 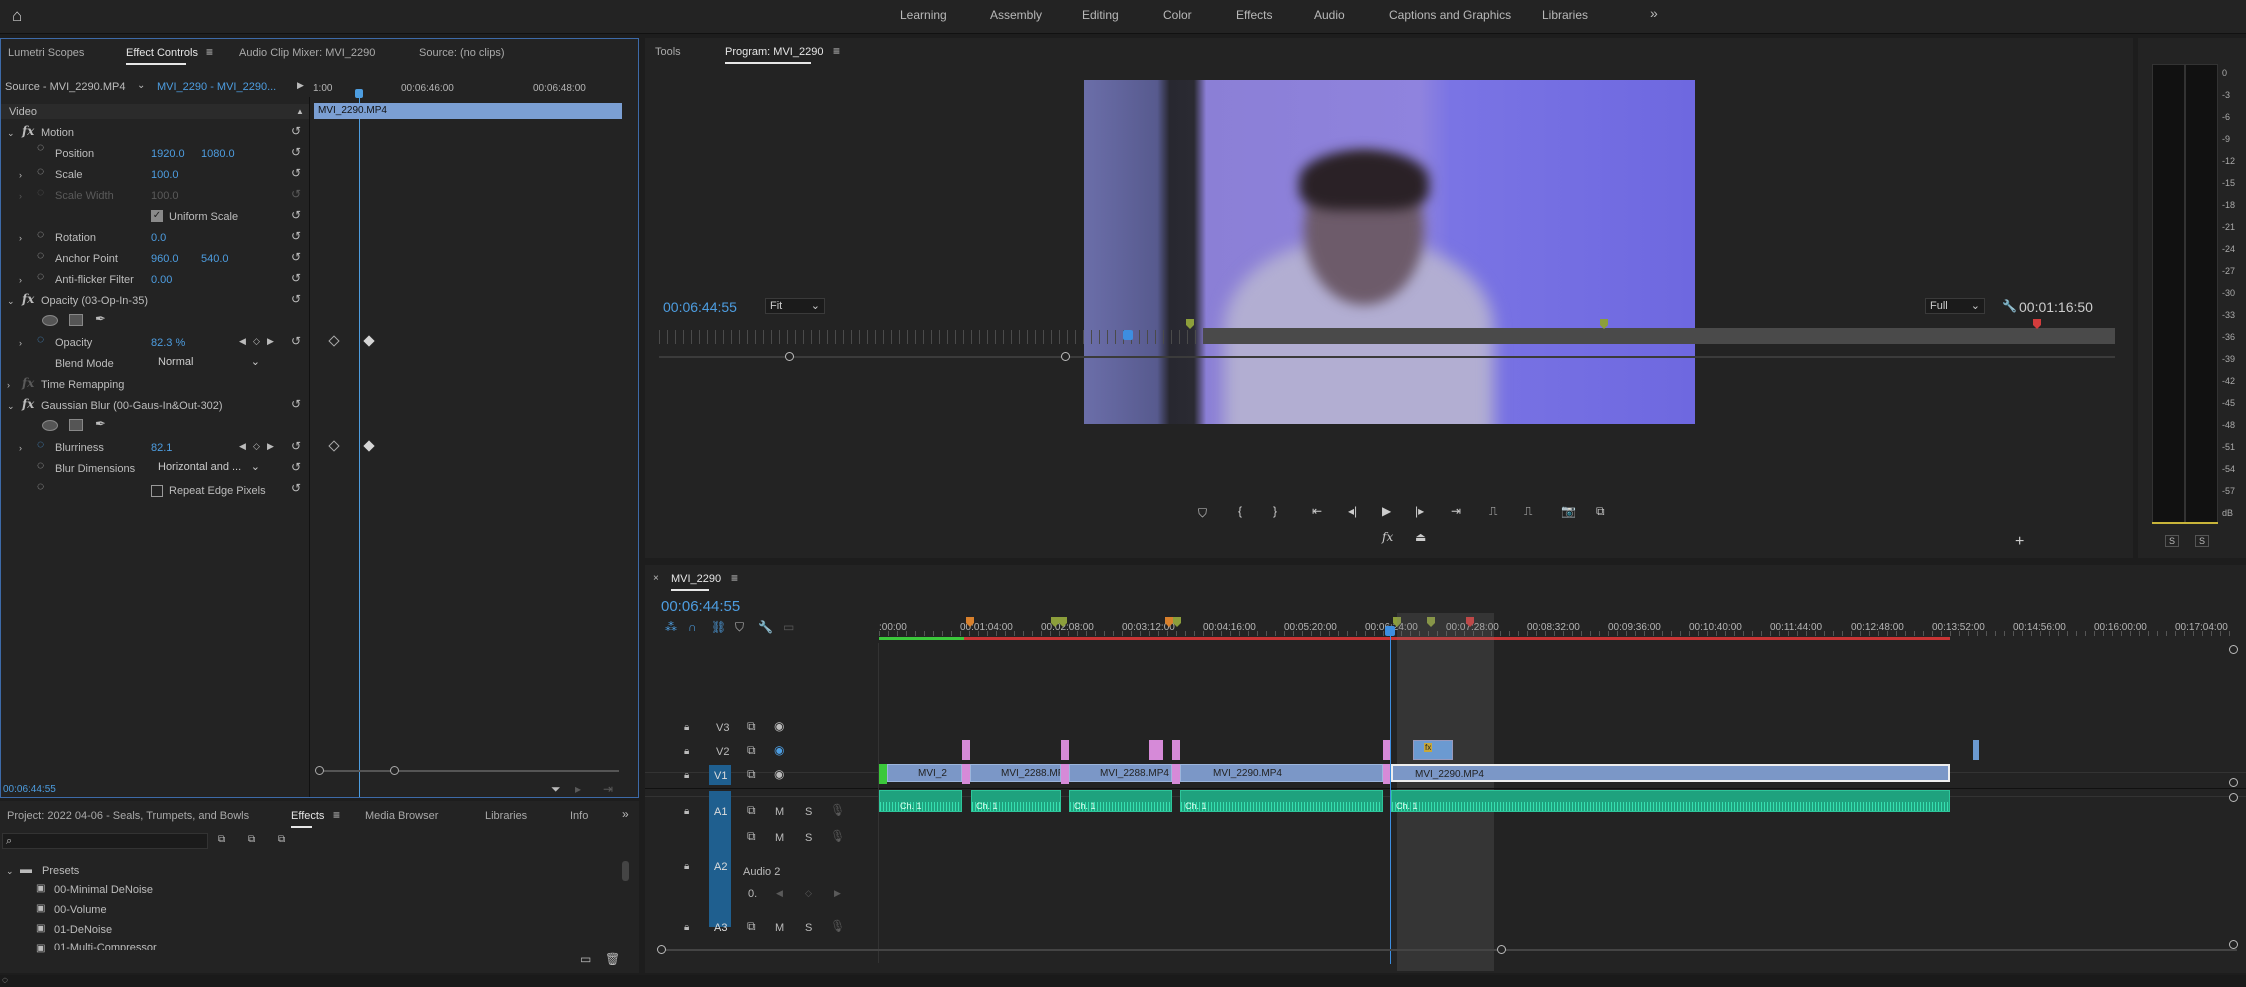 What do you see at coordinates (17, 16) in the screenshot?
I see `home-icon: ⌂` at bounding box center [17, 16].